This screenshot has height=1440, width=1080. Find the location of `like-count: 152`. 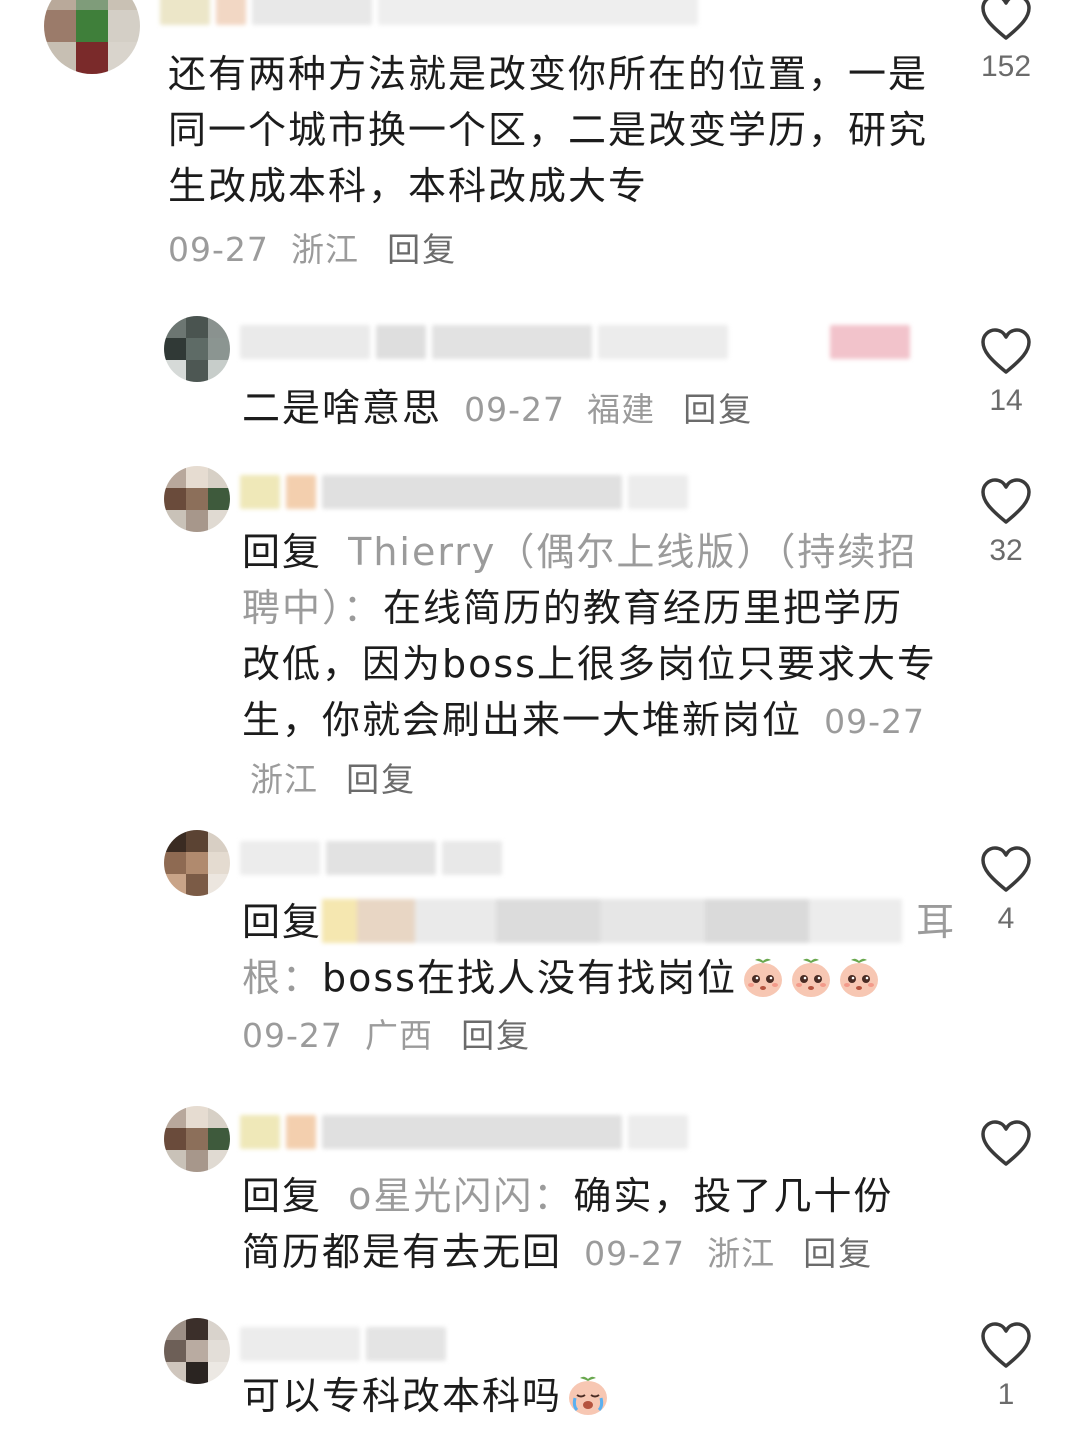

like-count: 152 is located at coordinates (1006, 66).